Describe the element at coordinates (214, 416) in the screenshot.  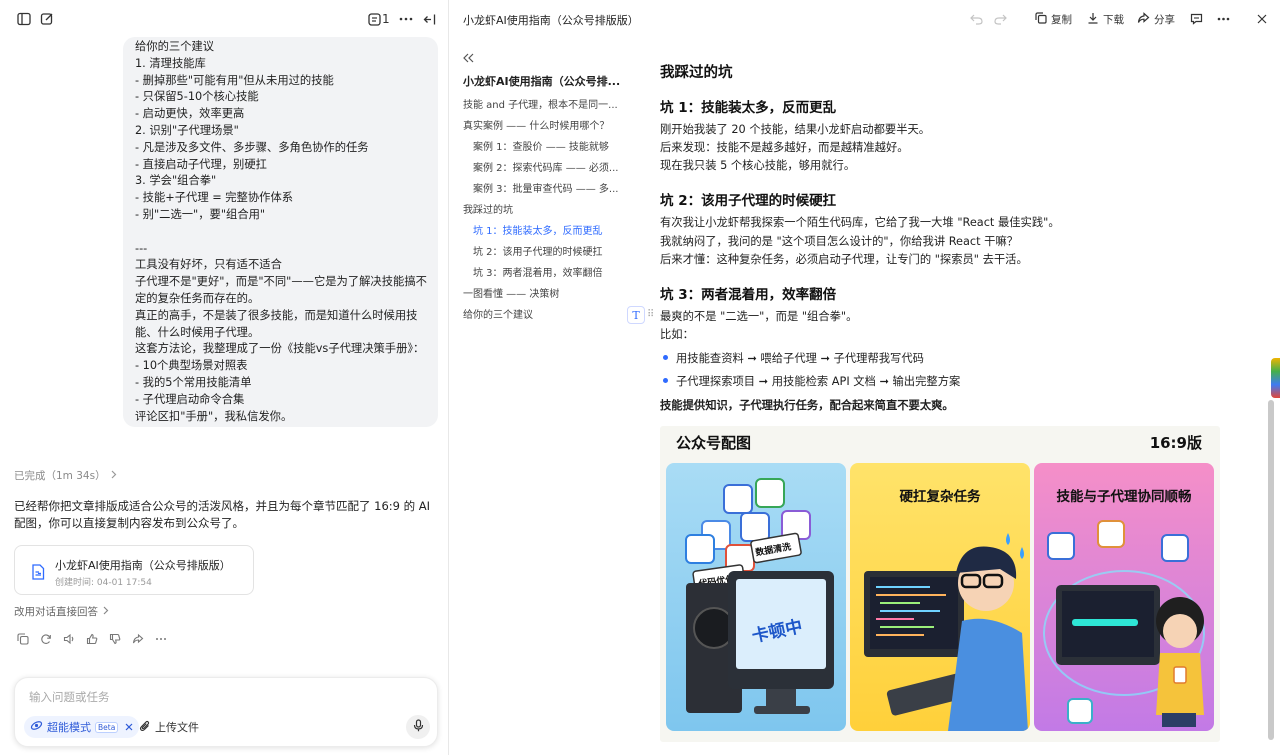
I see `message-line: 评论区扣"手册"，我私信发你。` at that location.